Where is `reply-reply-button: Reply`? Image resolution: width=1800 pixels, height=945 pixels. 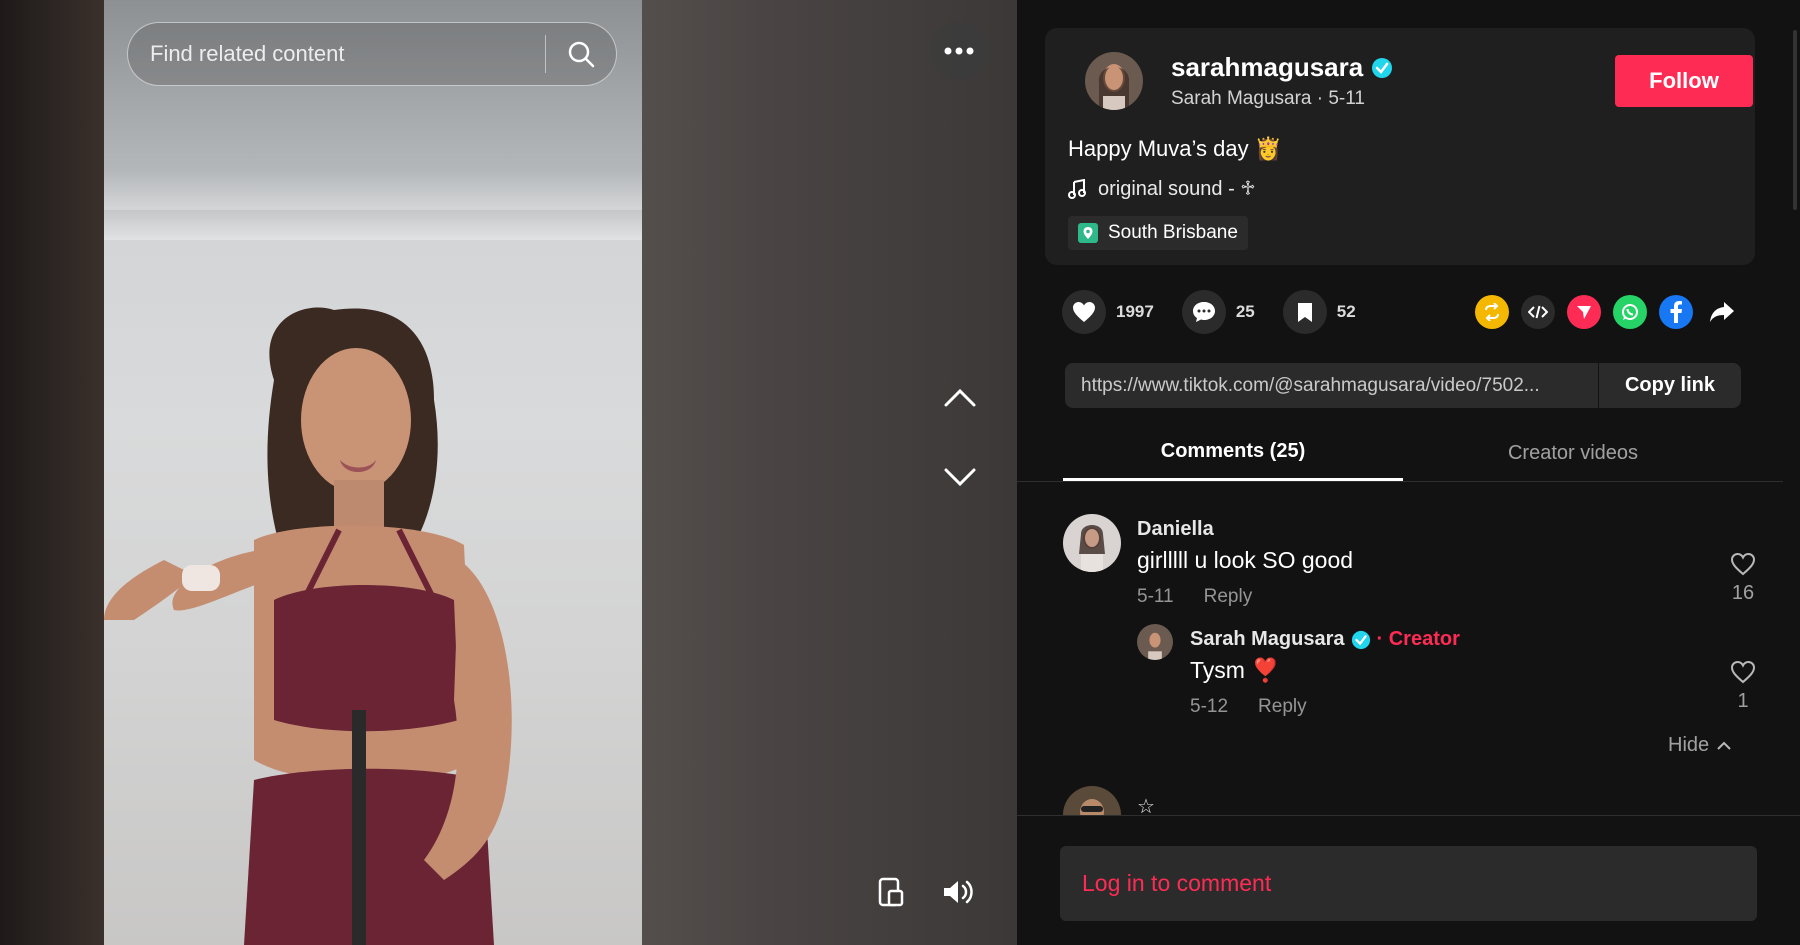
reply-reply-button: Reply is located at coordinates (1282, 707).